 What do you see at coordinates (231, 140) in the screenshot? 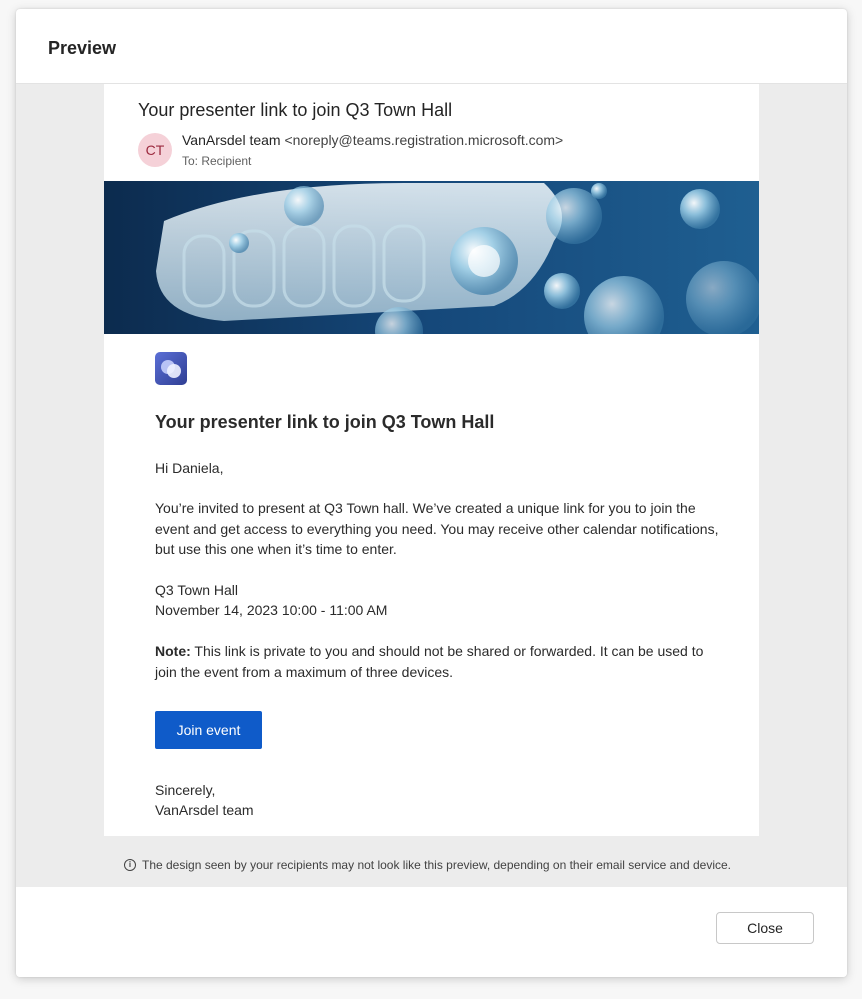
I see `sender-name: VanArsdel team` at bounding box center [231, 140].